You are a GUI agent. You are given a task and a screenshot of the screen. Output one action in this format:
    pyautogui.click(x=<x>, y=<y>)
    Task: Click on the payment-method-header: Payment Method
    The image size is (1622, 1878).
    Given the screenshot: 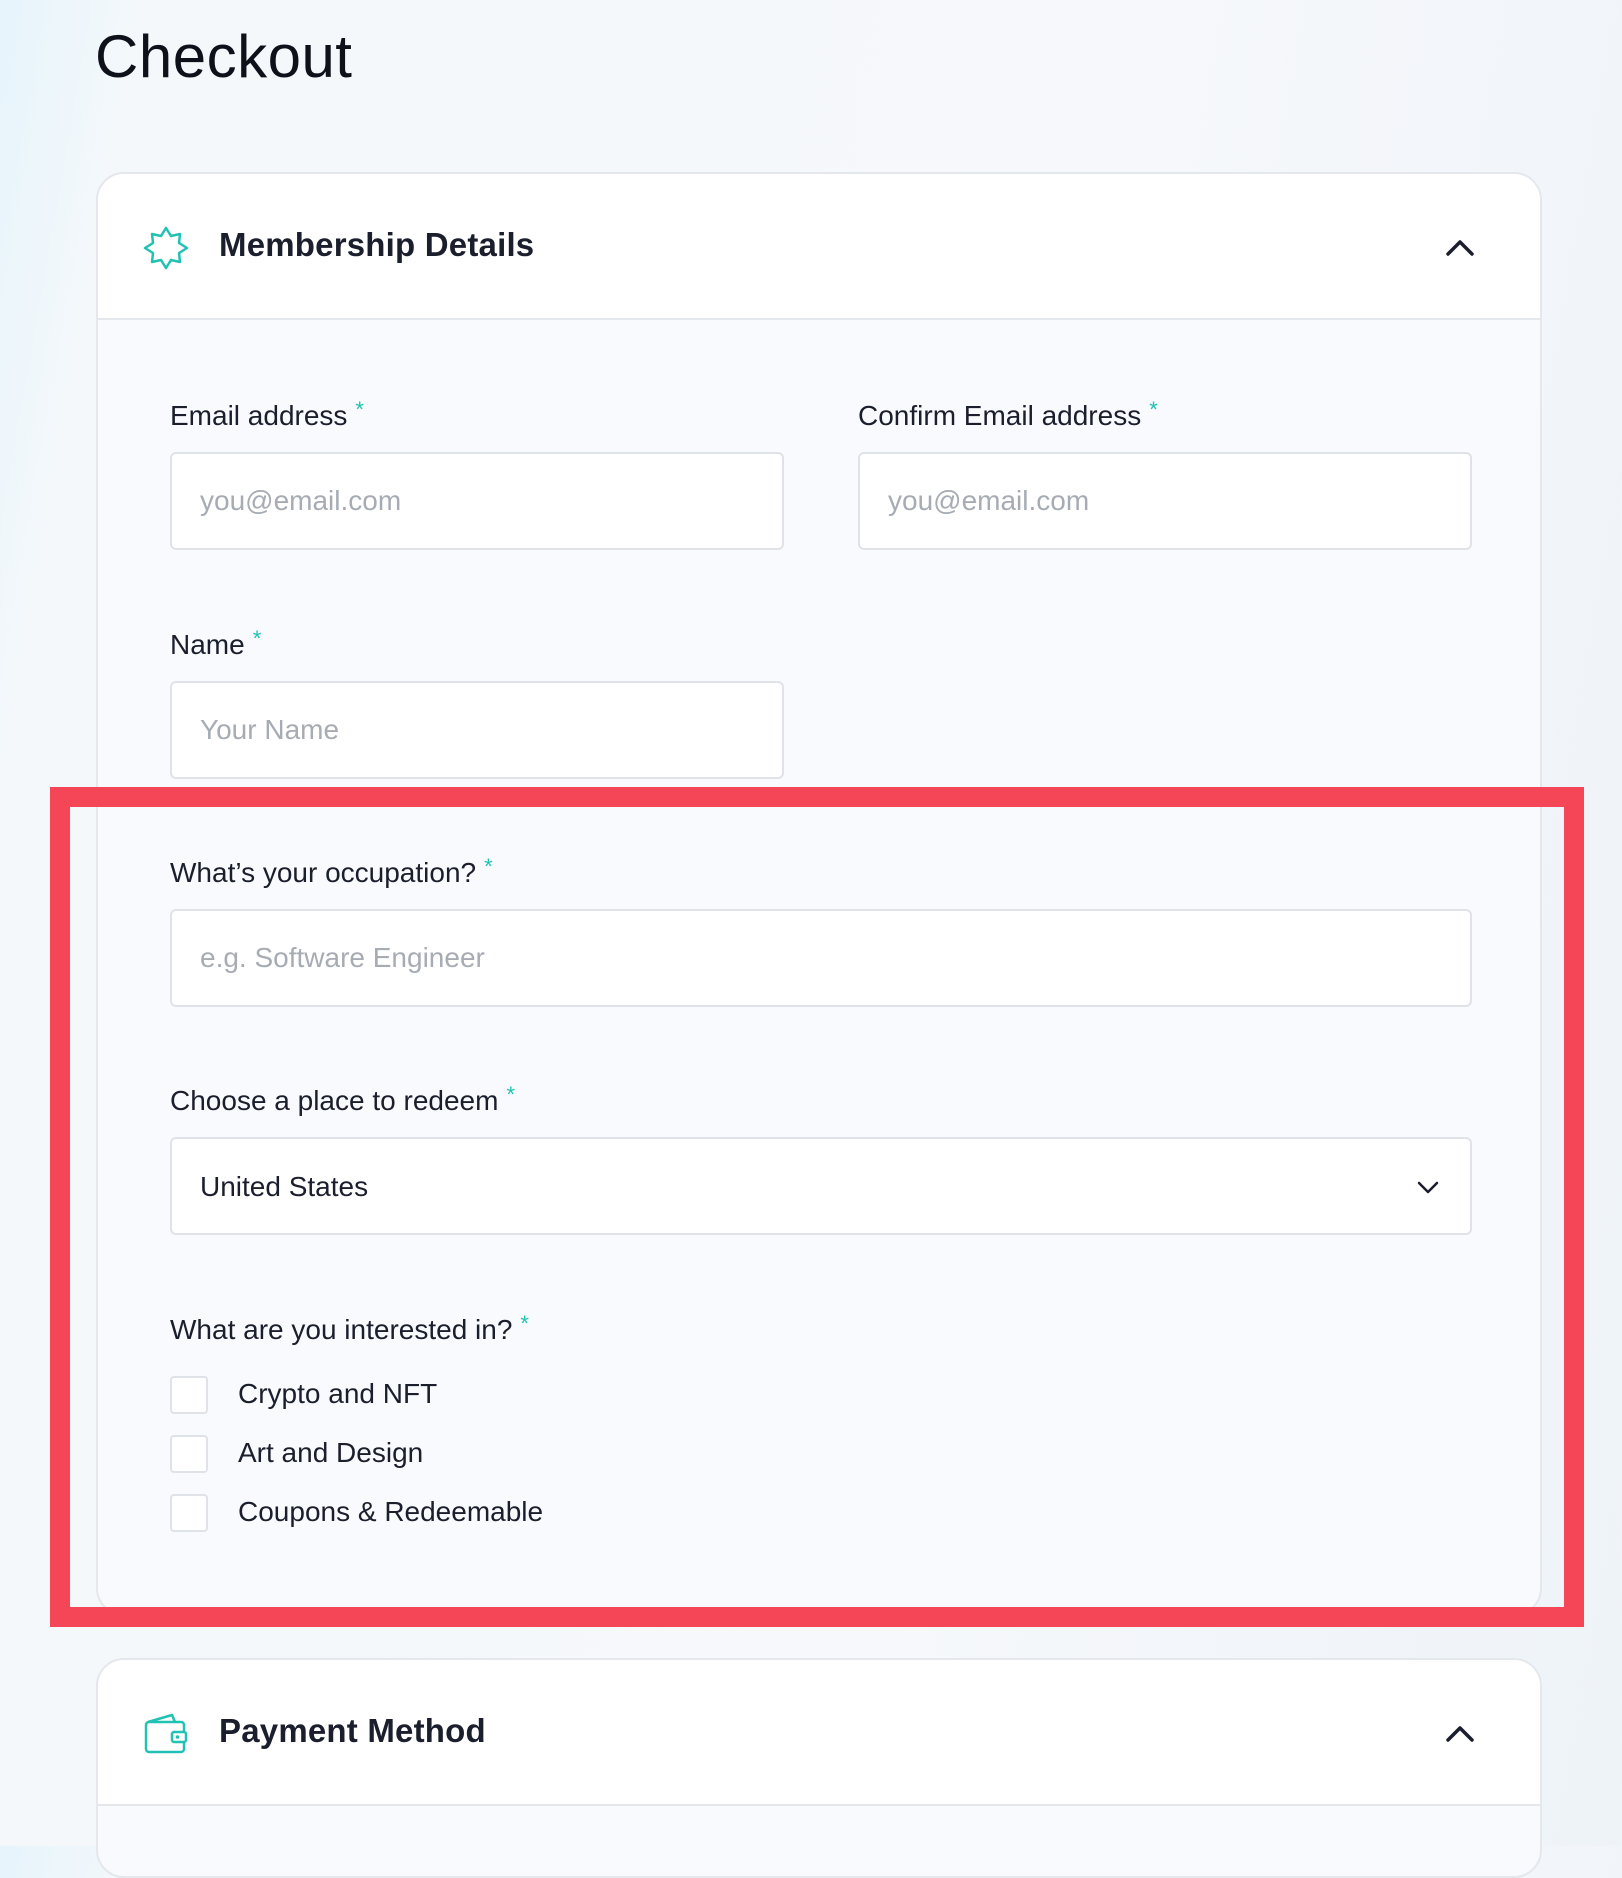 What is the action you would take?
    pyautogui.click(x=819, y=1733)
    